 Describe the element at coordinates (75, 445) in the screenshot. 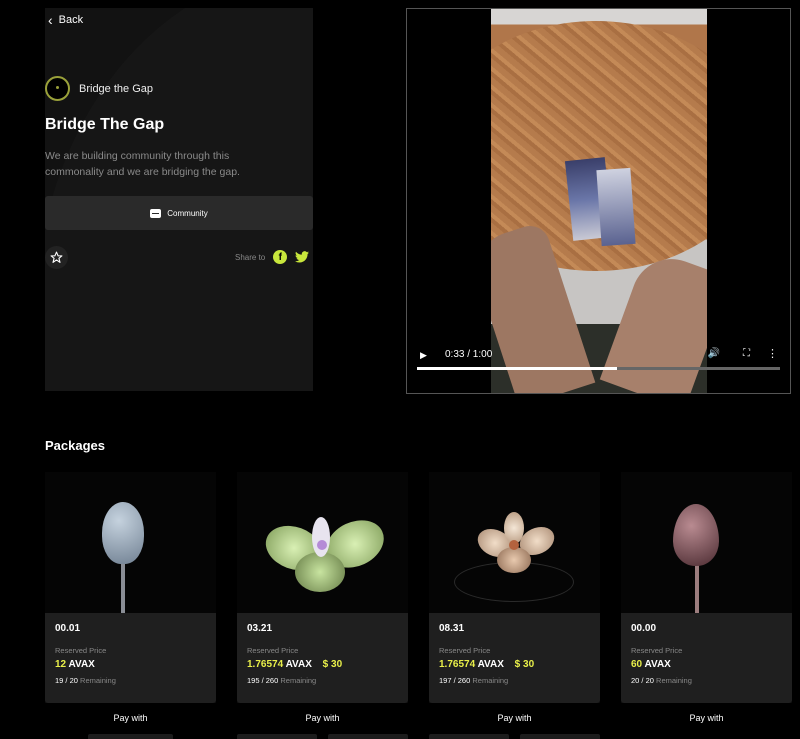

I see `packages-heading: Packages` at that location.